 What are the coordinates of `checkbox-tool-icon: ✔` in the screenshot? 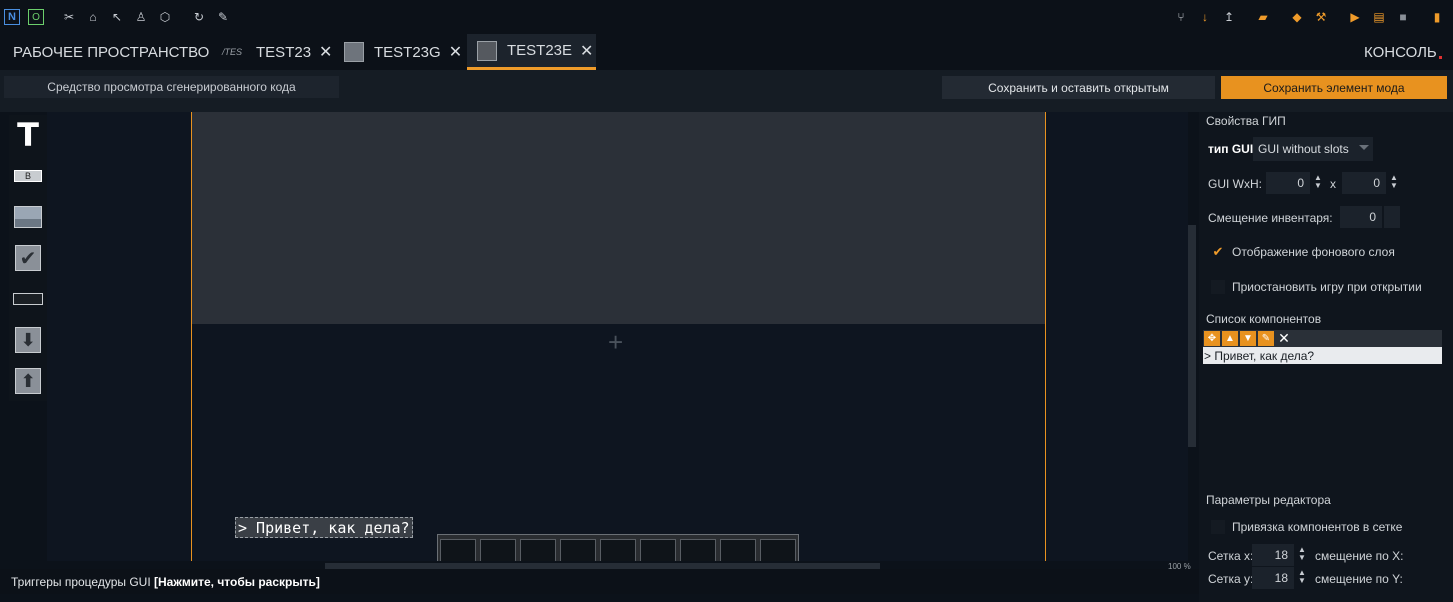 It's located at (28, 258).